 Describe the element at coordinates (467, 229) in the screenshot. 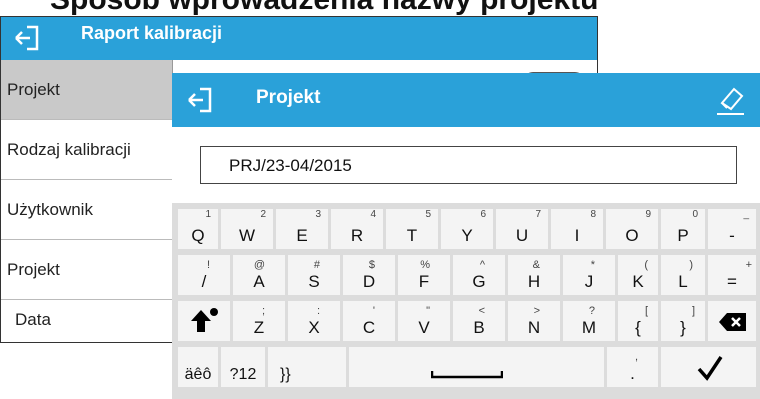

I see `key: 6Y` at that location.